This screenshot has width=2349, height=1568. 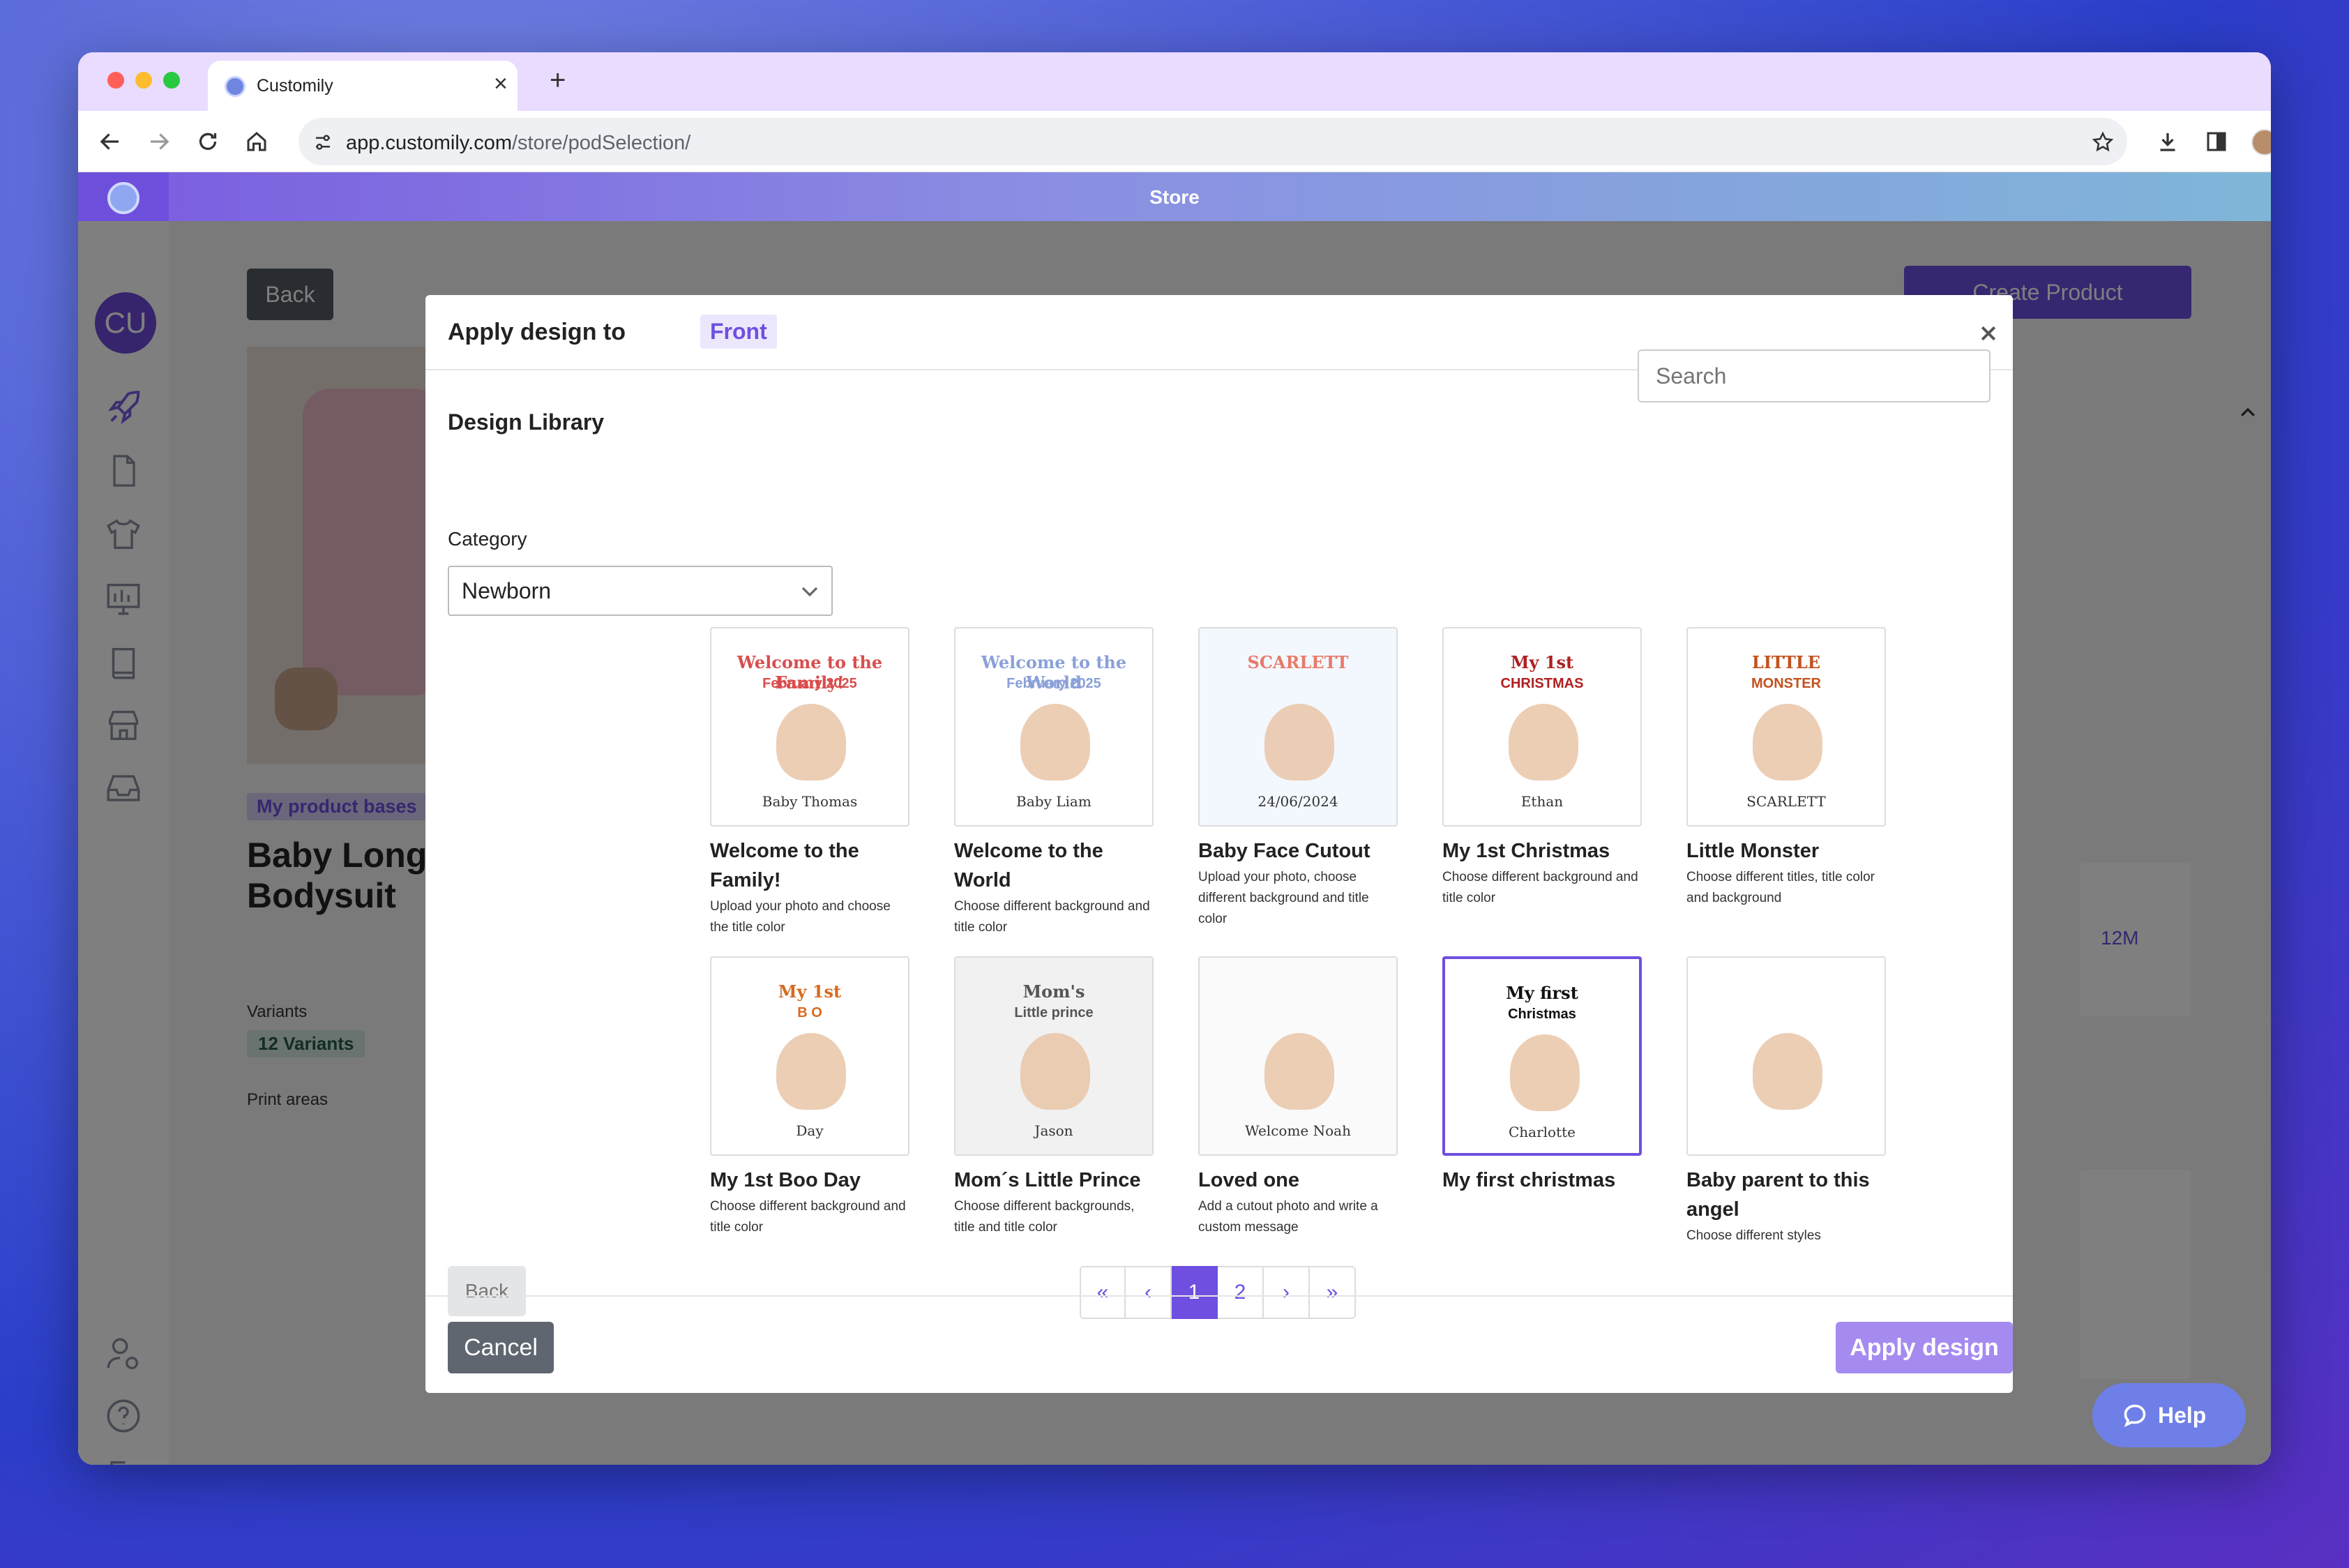 I want to click on design-thumbnail: Mom's Little prince Jason, so click(x=1054, y=1056).